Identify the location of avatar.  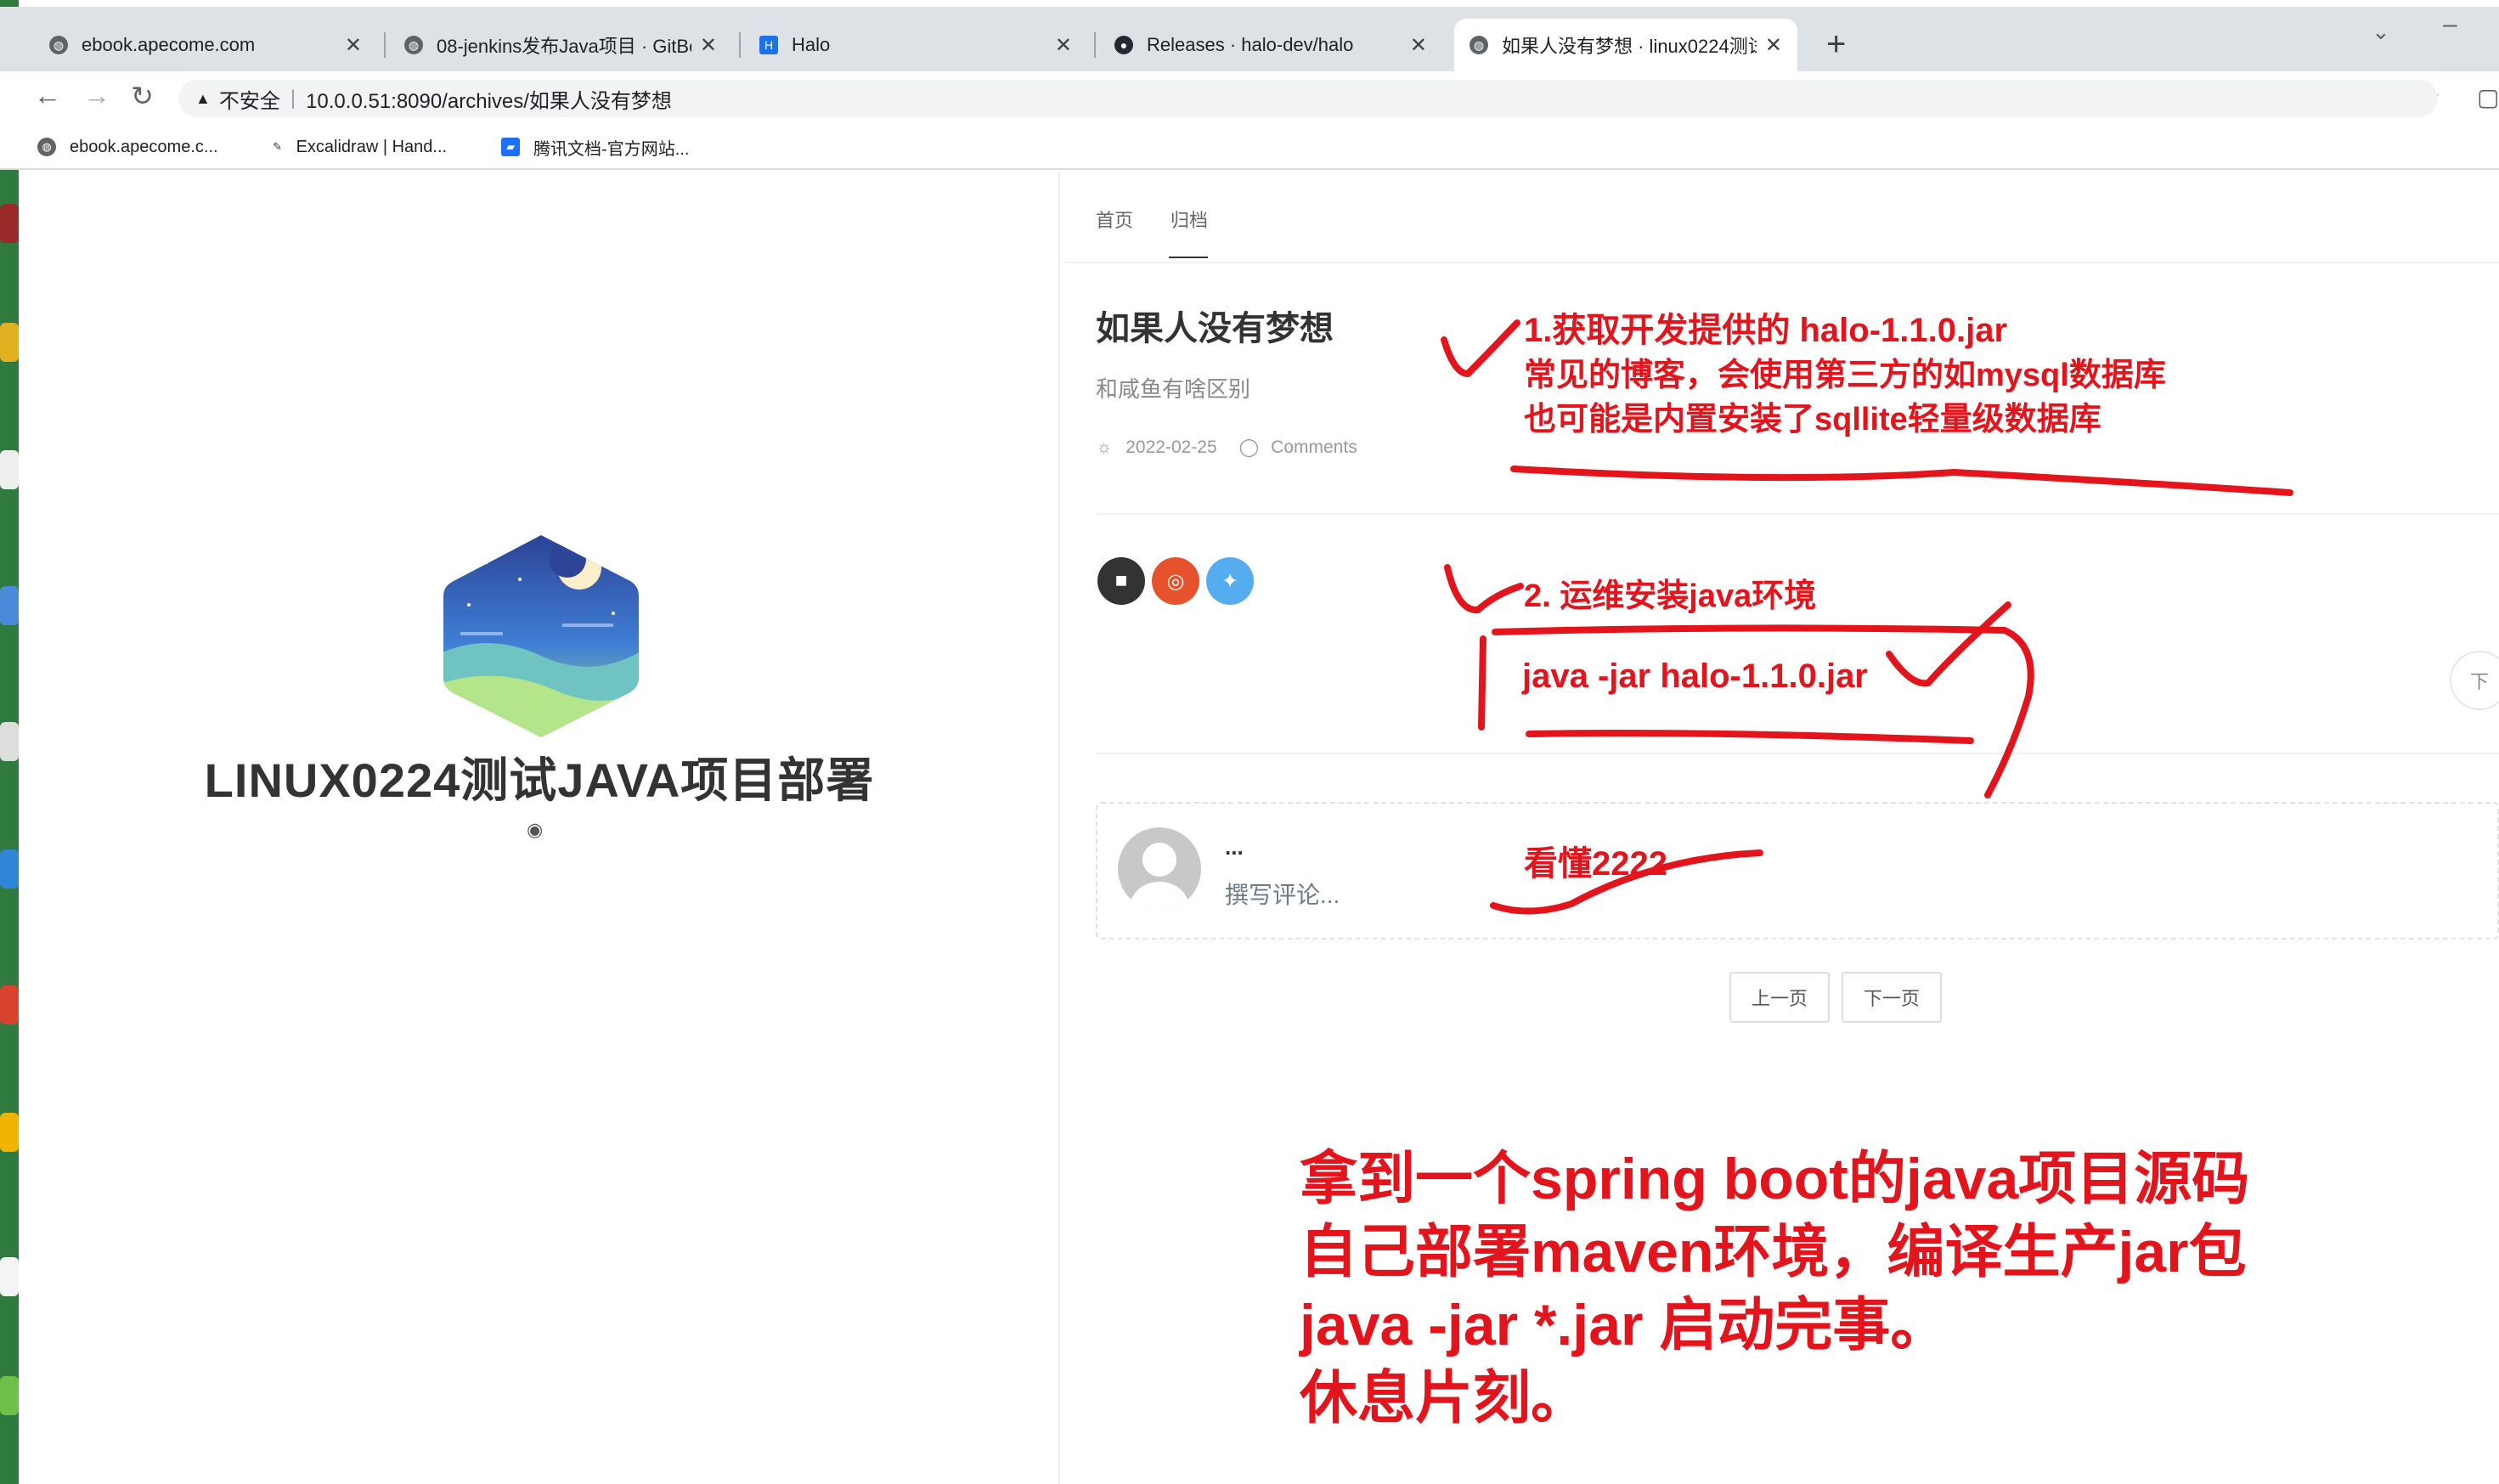
(1159, 869).